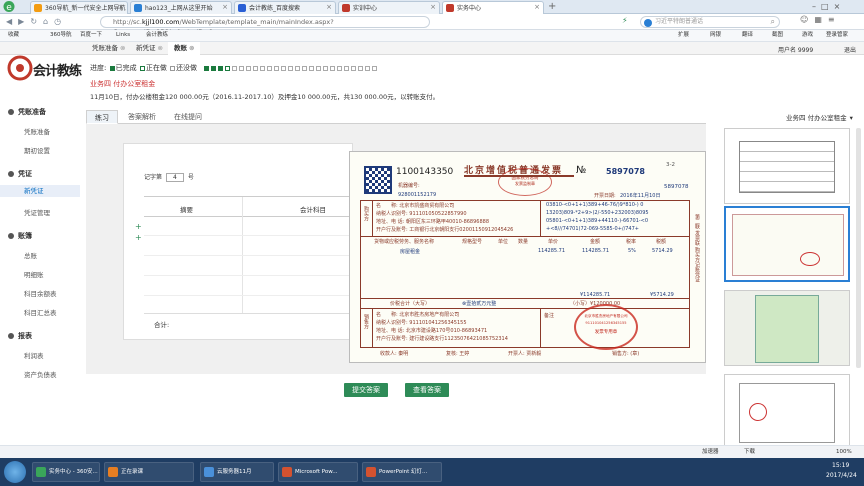 The width and height of the screenshot is (864, 486). I want to click on apps-icon: ▦, so click(821, 19).